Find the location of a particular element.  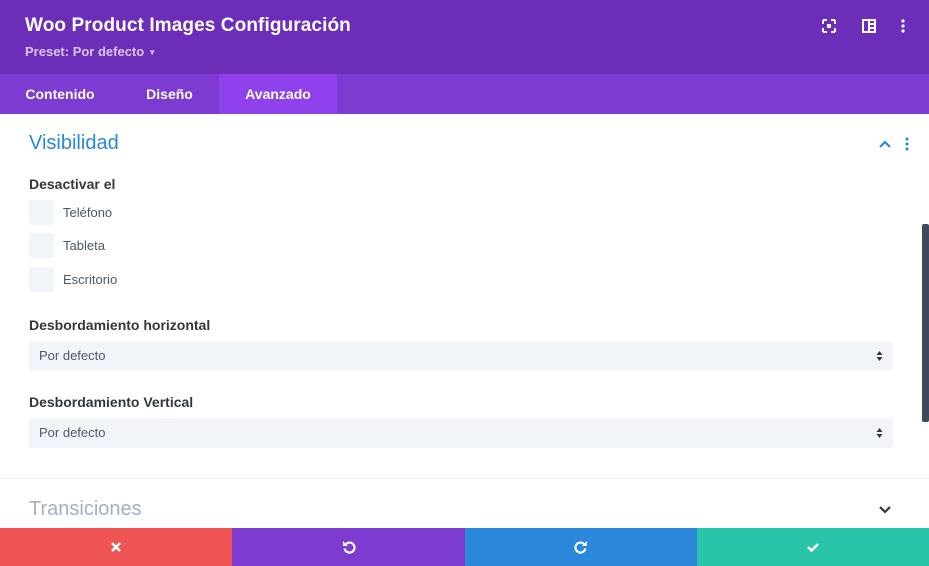

split-view-icon is located at coordinates (869, 26).